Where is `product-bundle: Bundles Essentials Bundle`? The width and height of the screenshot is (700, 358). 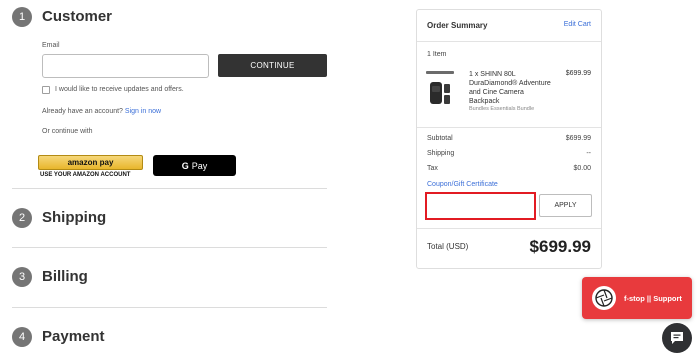 product-bundle: Bundles Essentials Bundle is located at coordinates (502, 109).